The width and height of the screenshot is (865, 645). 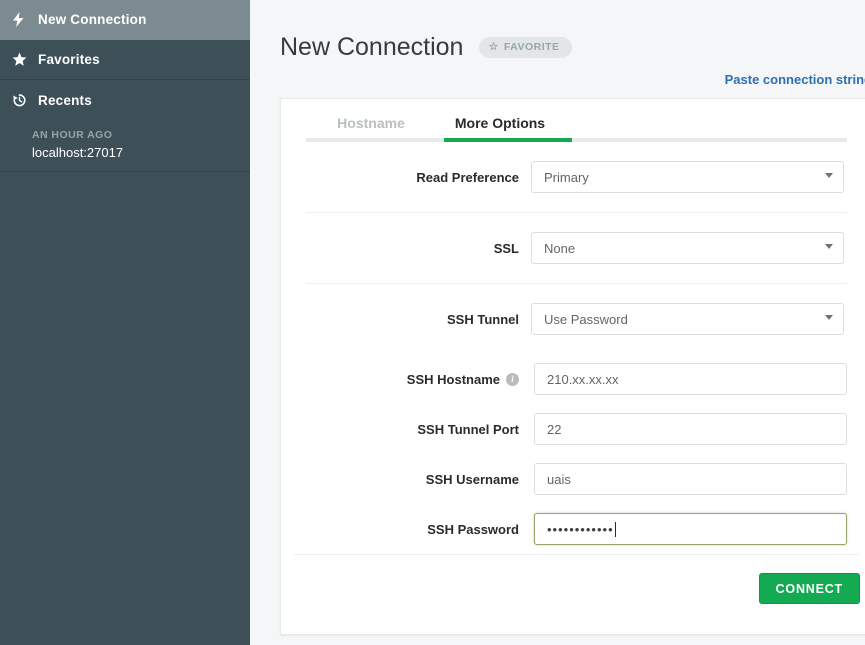 I want to click on sidebar-item-favorites: Favorites, so click(x=125, y=60).